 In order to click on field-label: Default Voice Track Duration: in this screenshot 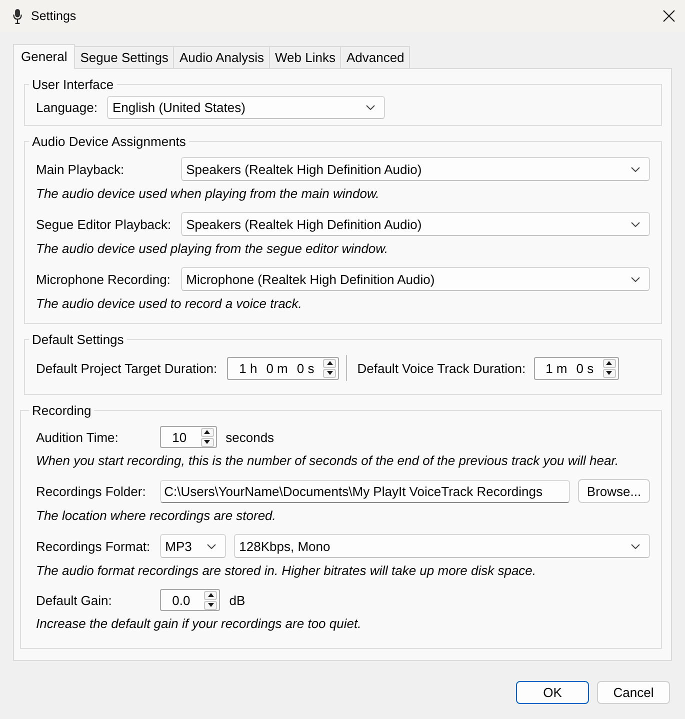, I will do `click(441, 368)`.